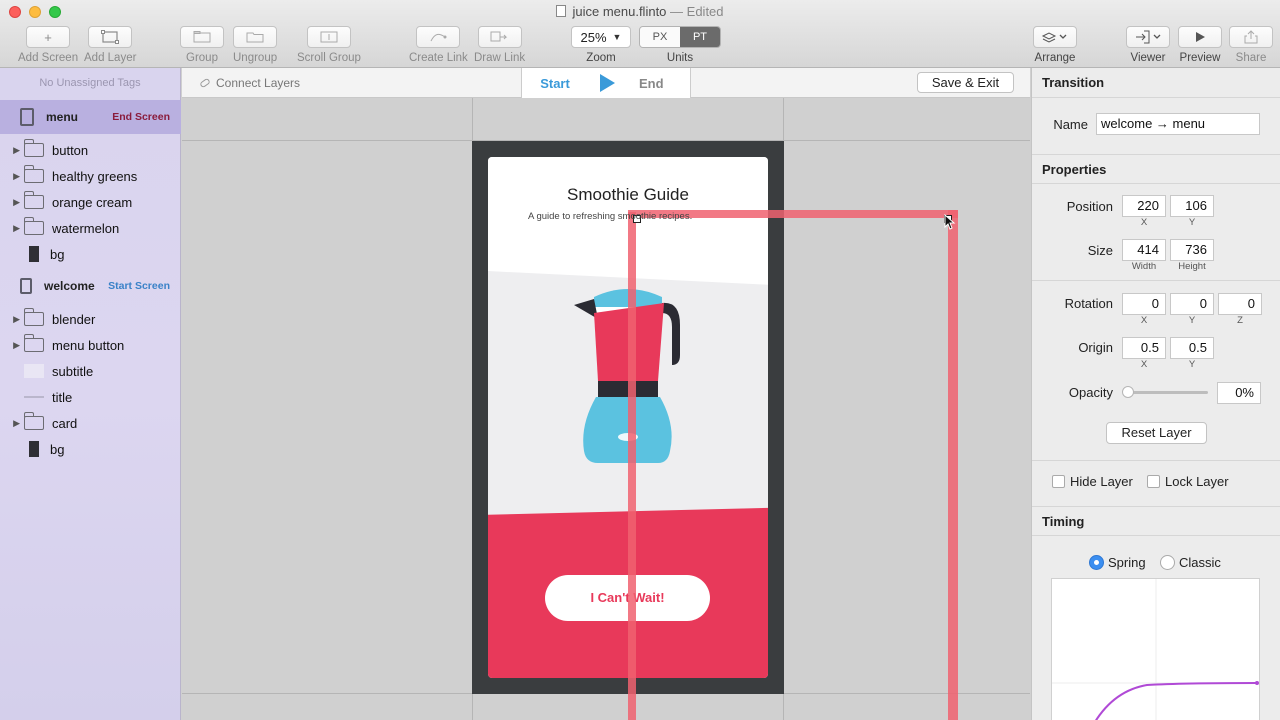 The width and height of the screenshot is (1280, 720). I want to click on units-px-button: PX, so click(660, 37).